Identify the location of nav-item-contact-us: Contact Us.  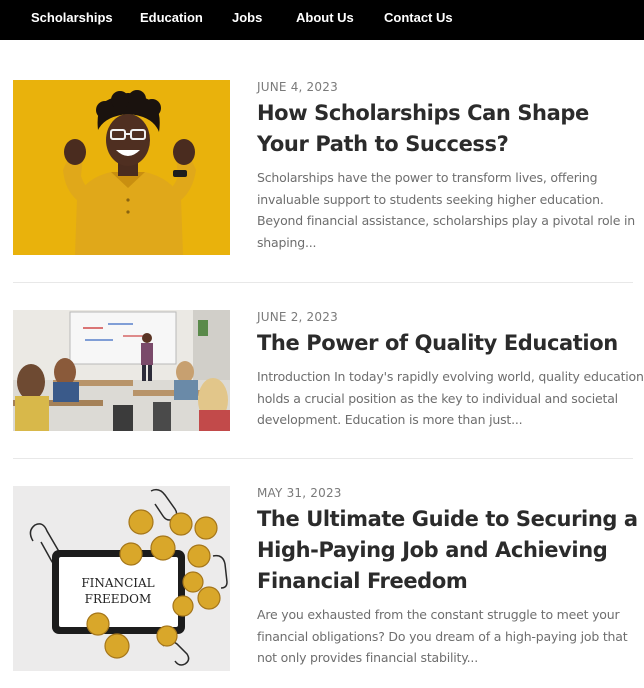
(418, 18).